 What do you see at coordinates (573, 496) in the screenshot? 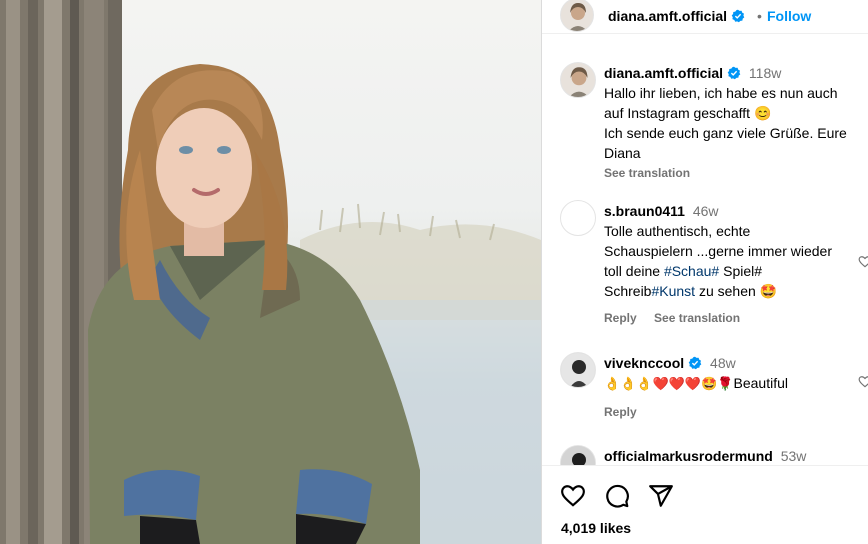
I see `heart-icon` at bounding box center [573, 496].